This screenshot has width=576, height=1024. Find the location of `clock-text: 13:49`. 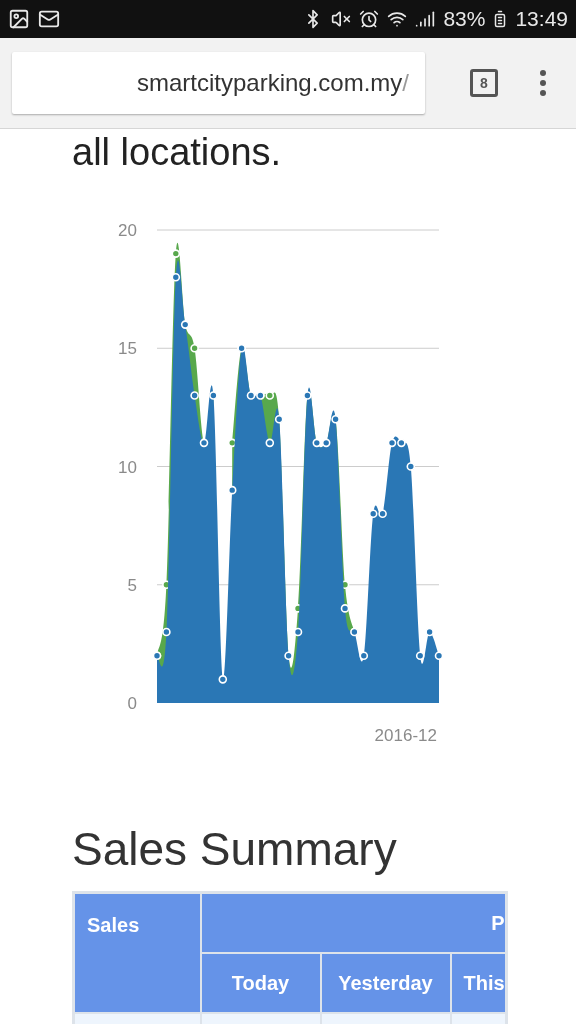

clock-text: 13:49 is located at coordinates (541, 19).